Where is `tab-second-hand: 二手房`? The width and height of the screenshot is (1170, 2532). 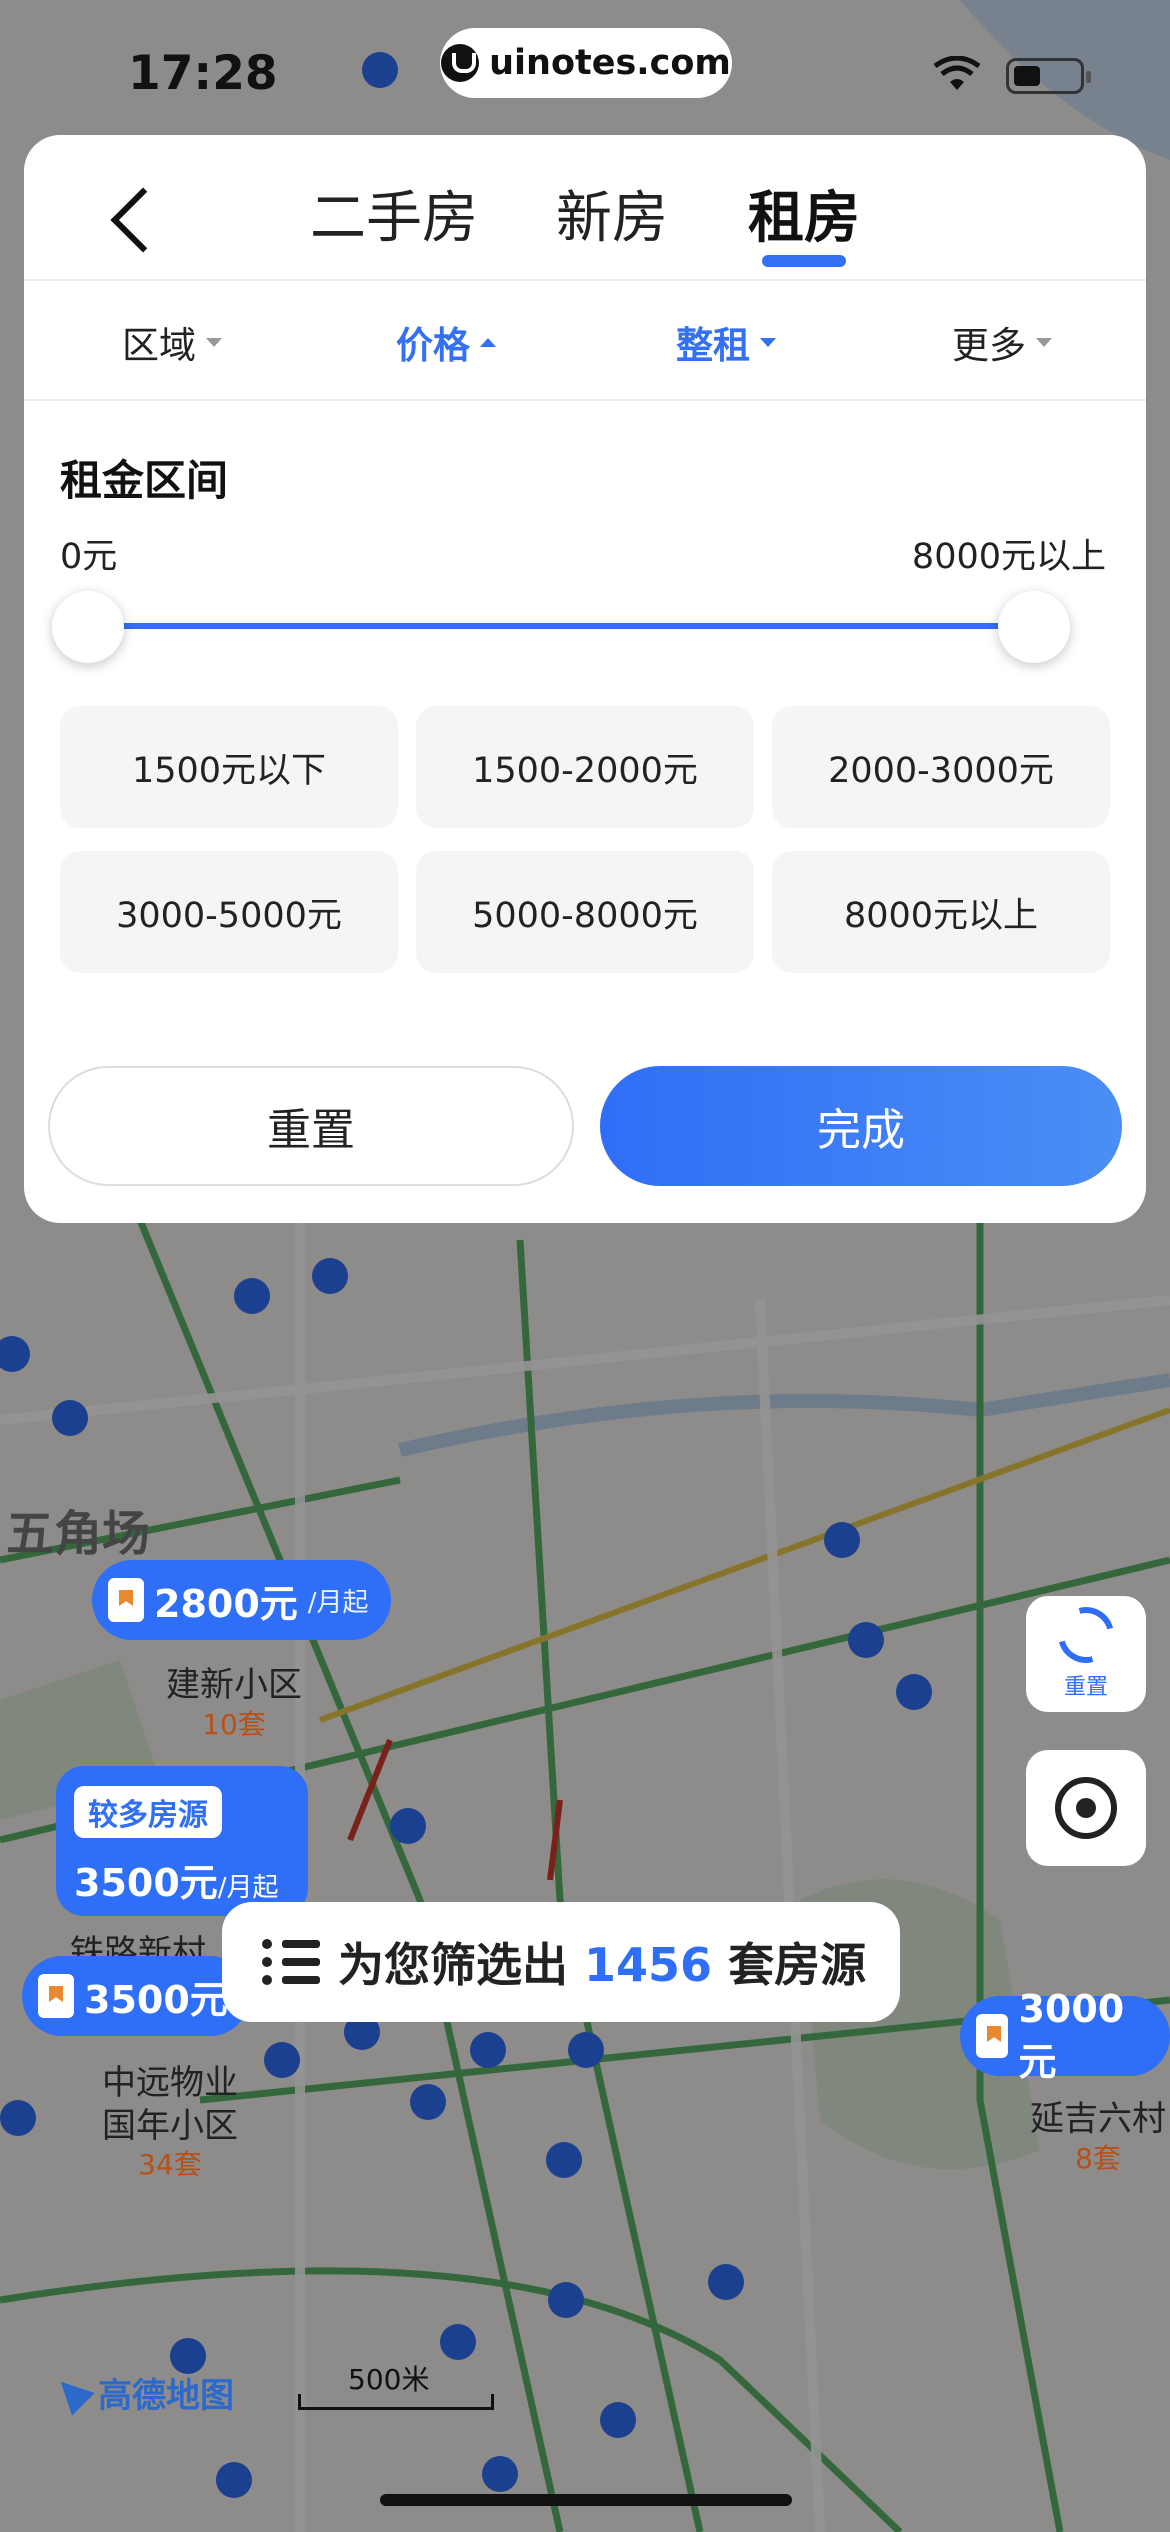 tab-second-hand: 二手房 is located at coordinates (394, 213).